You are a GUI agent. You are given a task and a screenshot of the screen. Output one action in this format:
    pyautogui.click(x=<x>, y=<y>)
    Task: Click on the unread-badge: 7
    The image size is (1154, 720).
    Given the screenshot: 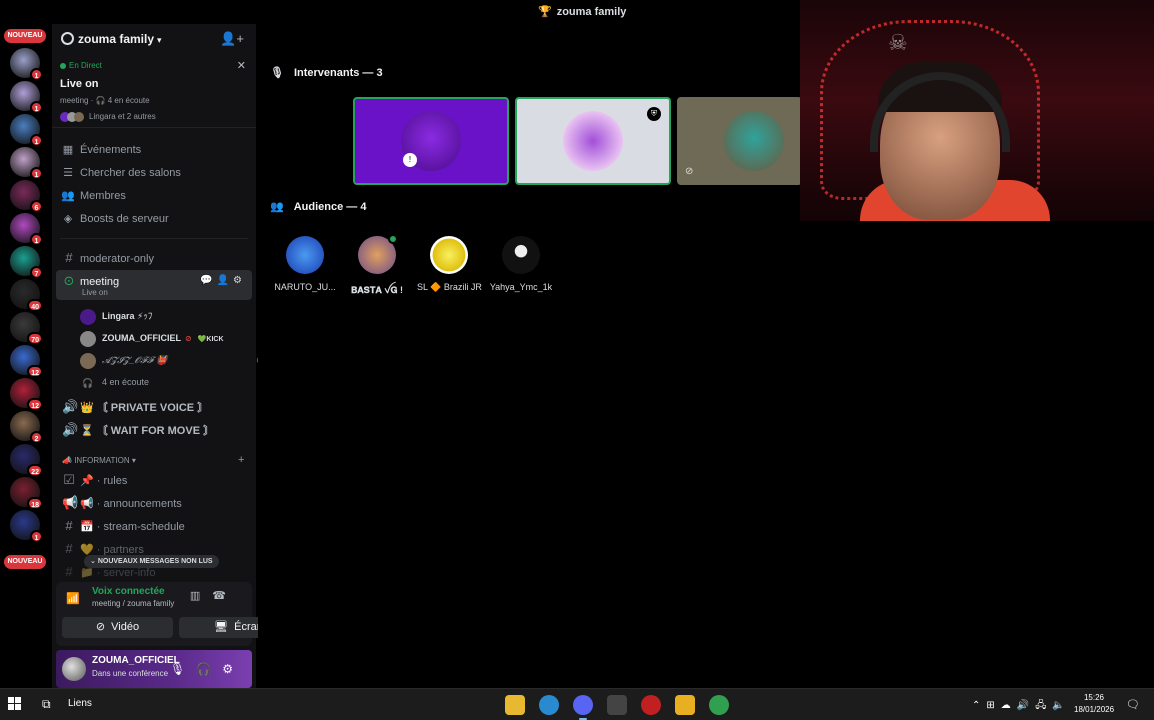 What is the action you would take?
    pyautogui.click(x=36, y=272)
    